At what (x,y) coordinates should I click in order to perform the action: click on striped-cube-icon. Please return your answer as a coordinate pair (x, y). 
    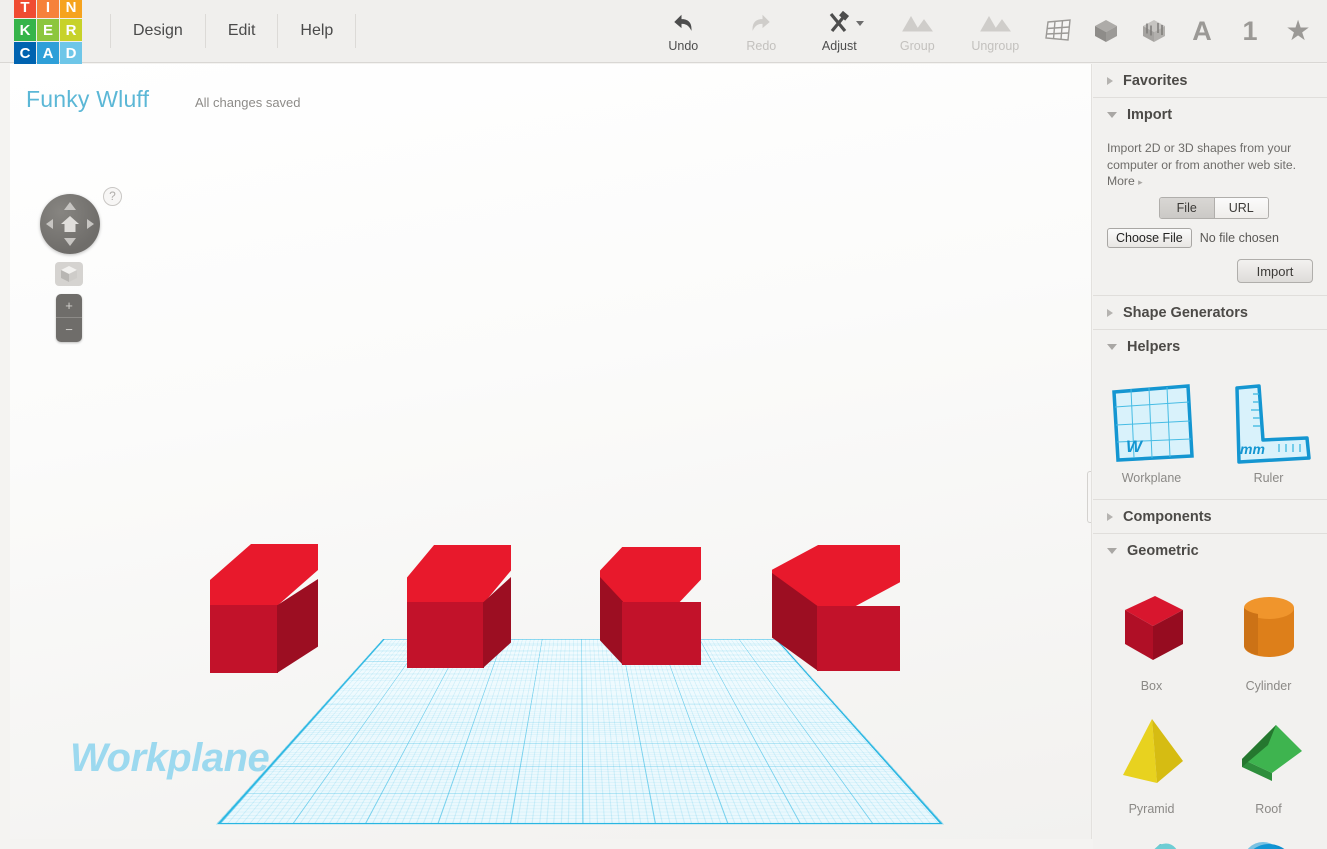
    Looking at the image, I should click on (1154, 31).